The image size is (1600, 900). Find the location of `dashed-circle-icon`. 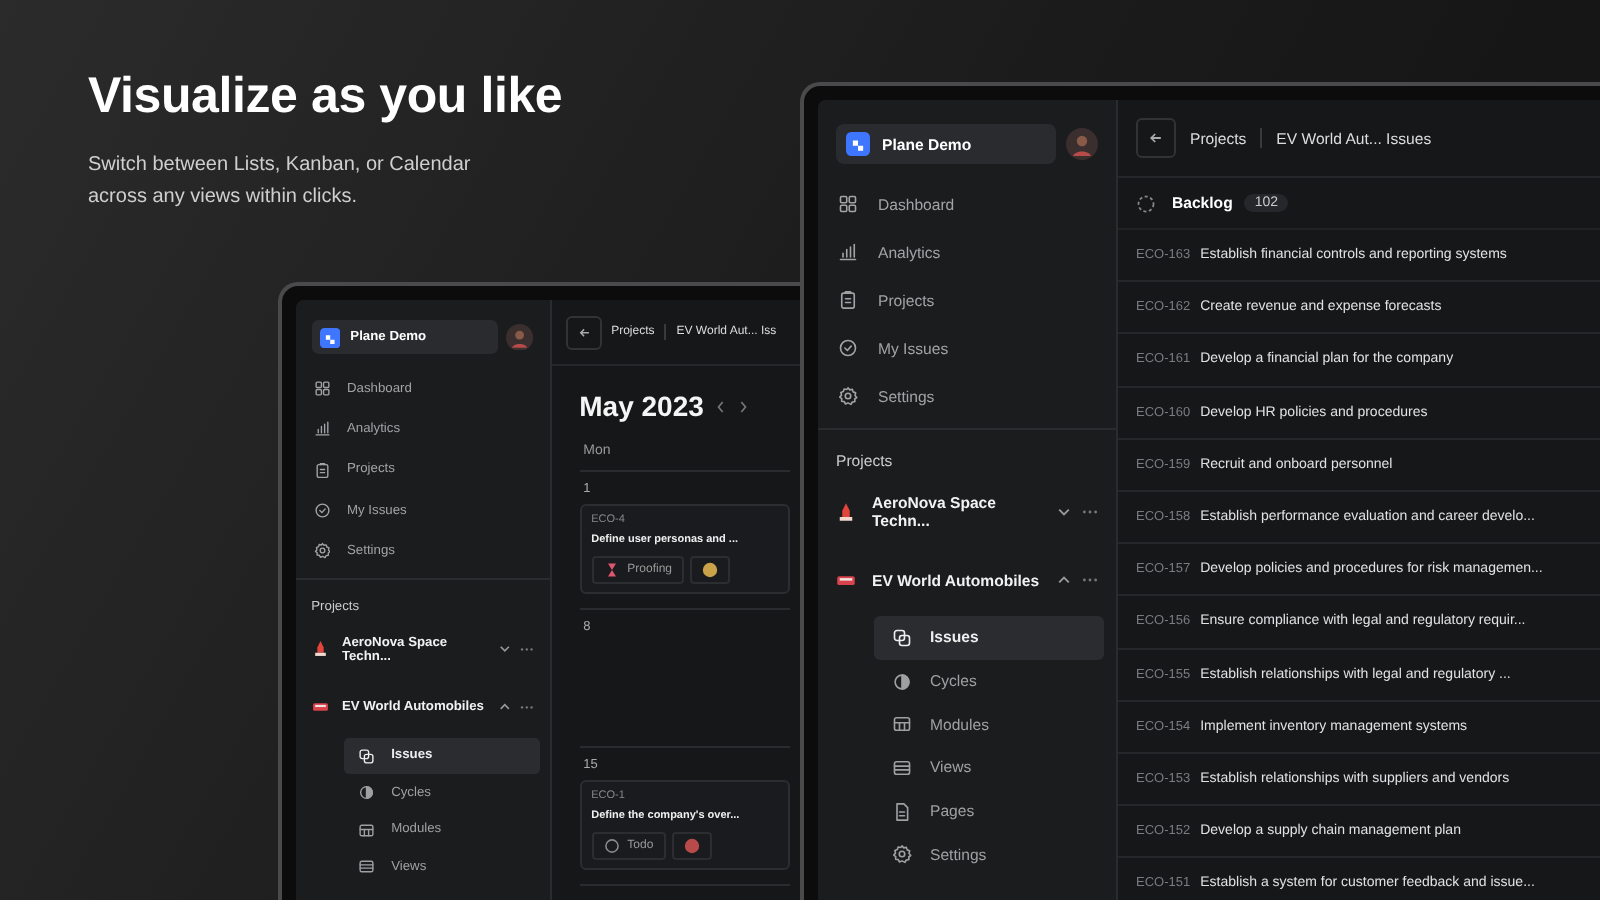

dashed-circle-icon is located at coordinates (1146, 203).